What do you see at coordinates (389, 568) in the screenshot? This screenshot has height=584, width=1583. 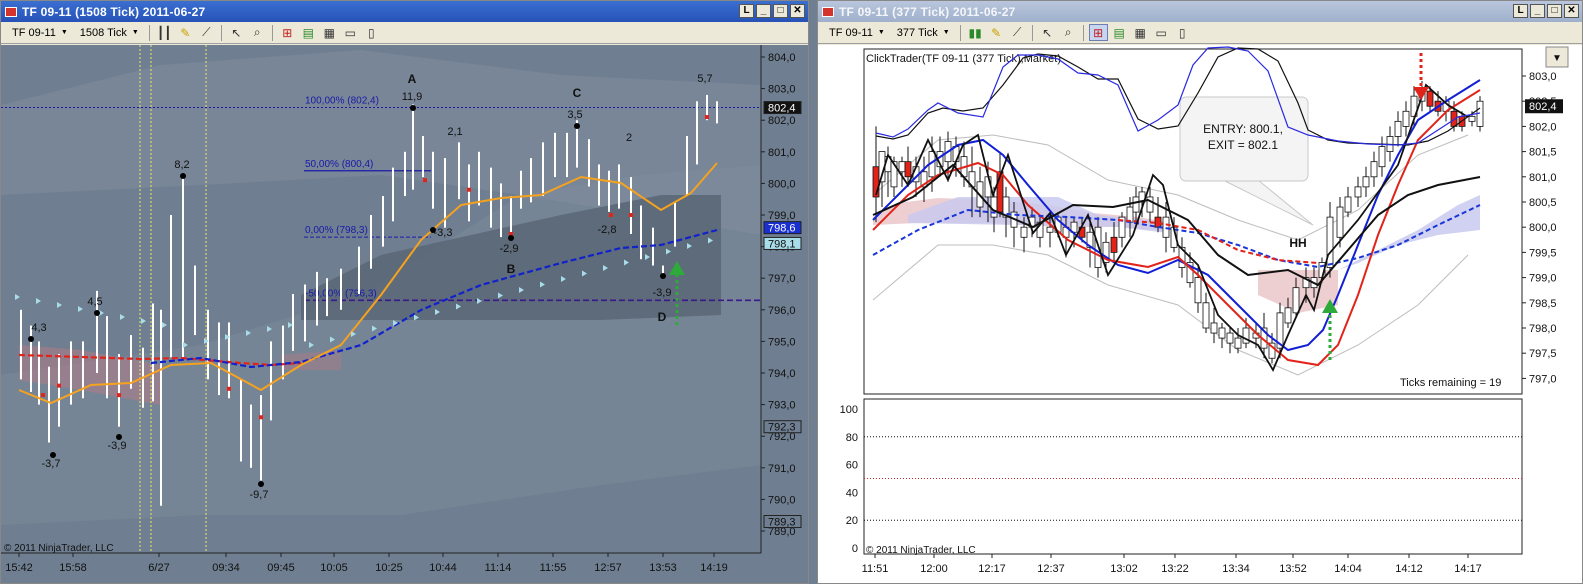 I see `time-tick-label: 10:25` at bounding box center [389, 568].